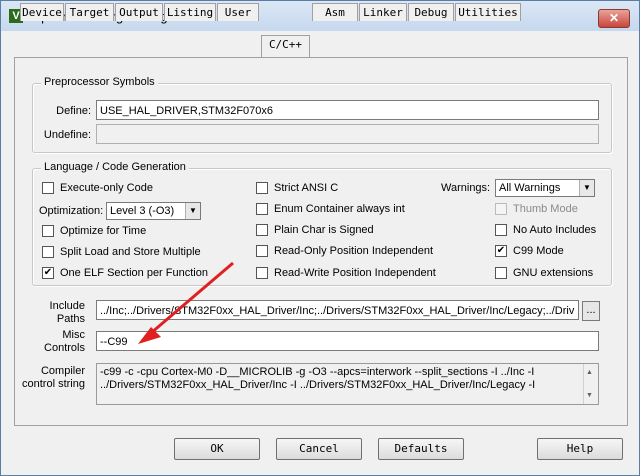 Image resolution: width=640 pixels, height=476 pixels. I want to click on tab-c-cpp: C/C++, so click(285, 46).